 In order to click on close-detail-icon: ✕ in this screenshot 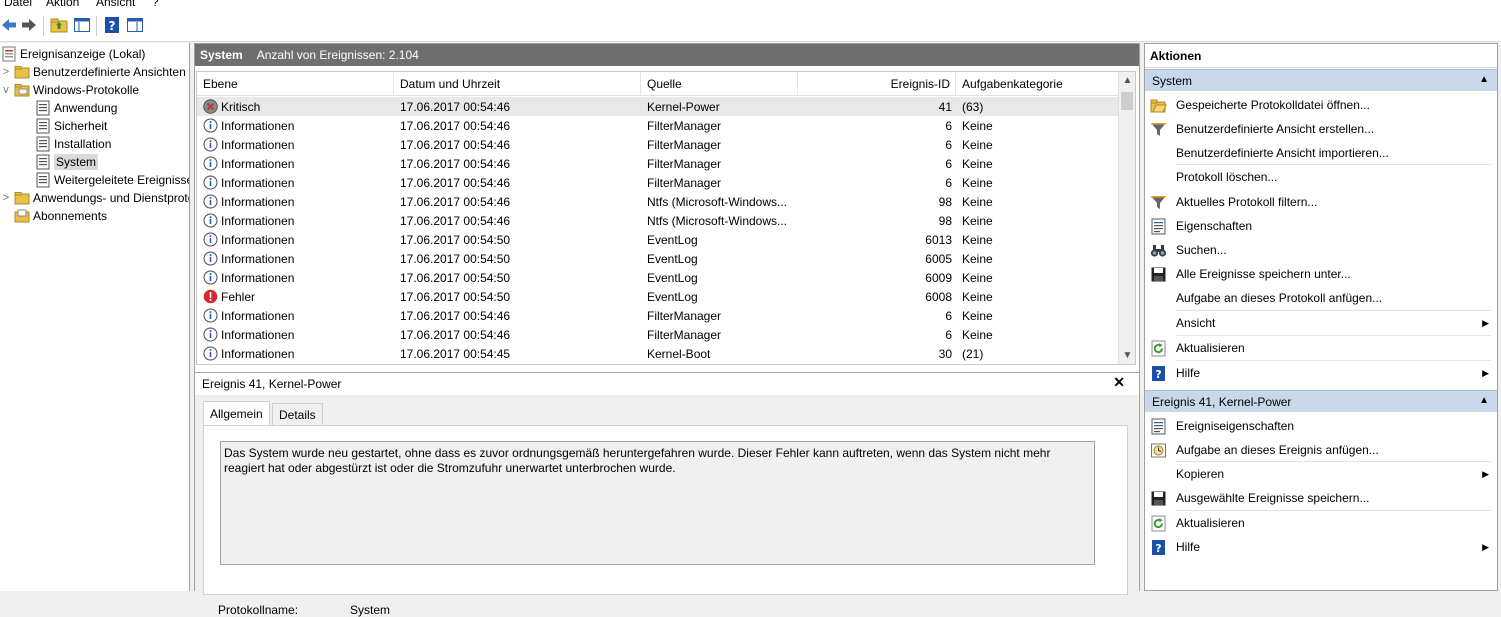, I will do `click(1119, 382)`.